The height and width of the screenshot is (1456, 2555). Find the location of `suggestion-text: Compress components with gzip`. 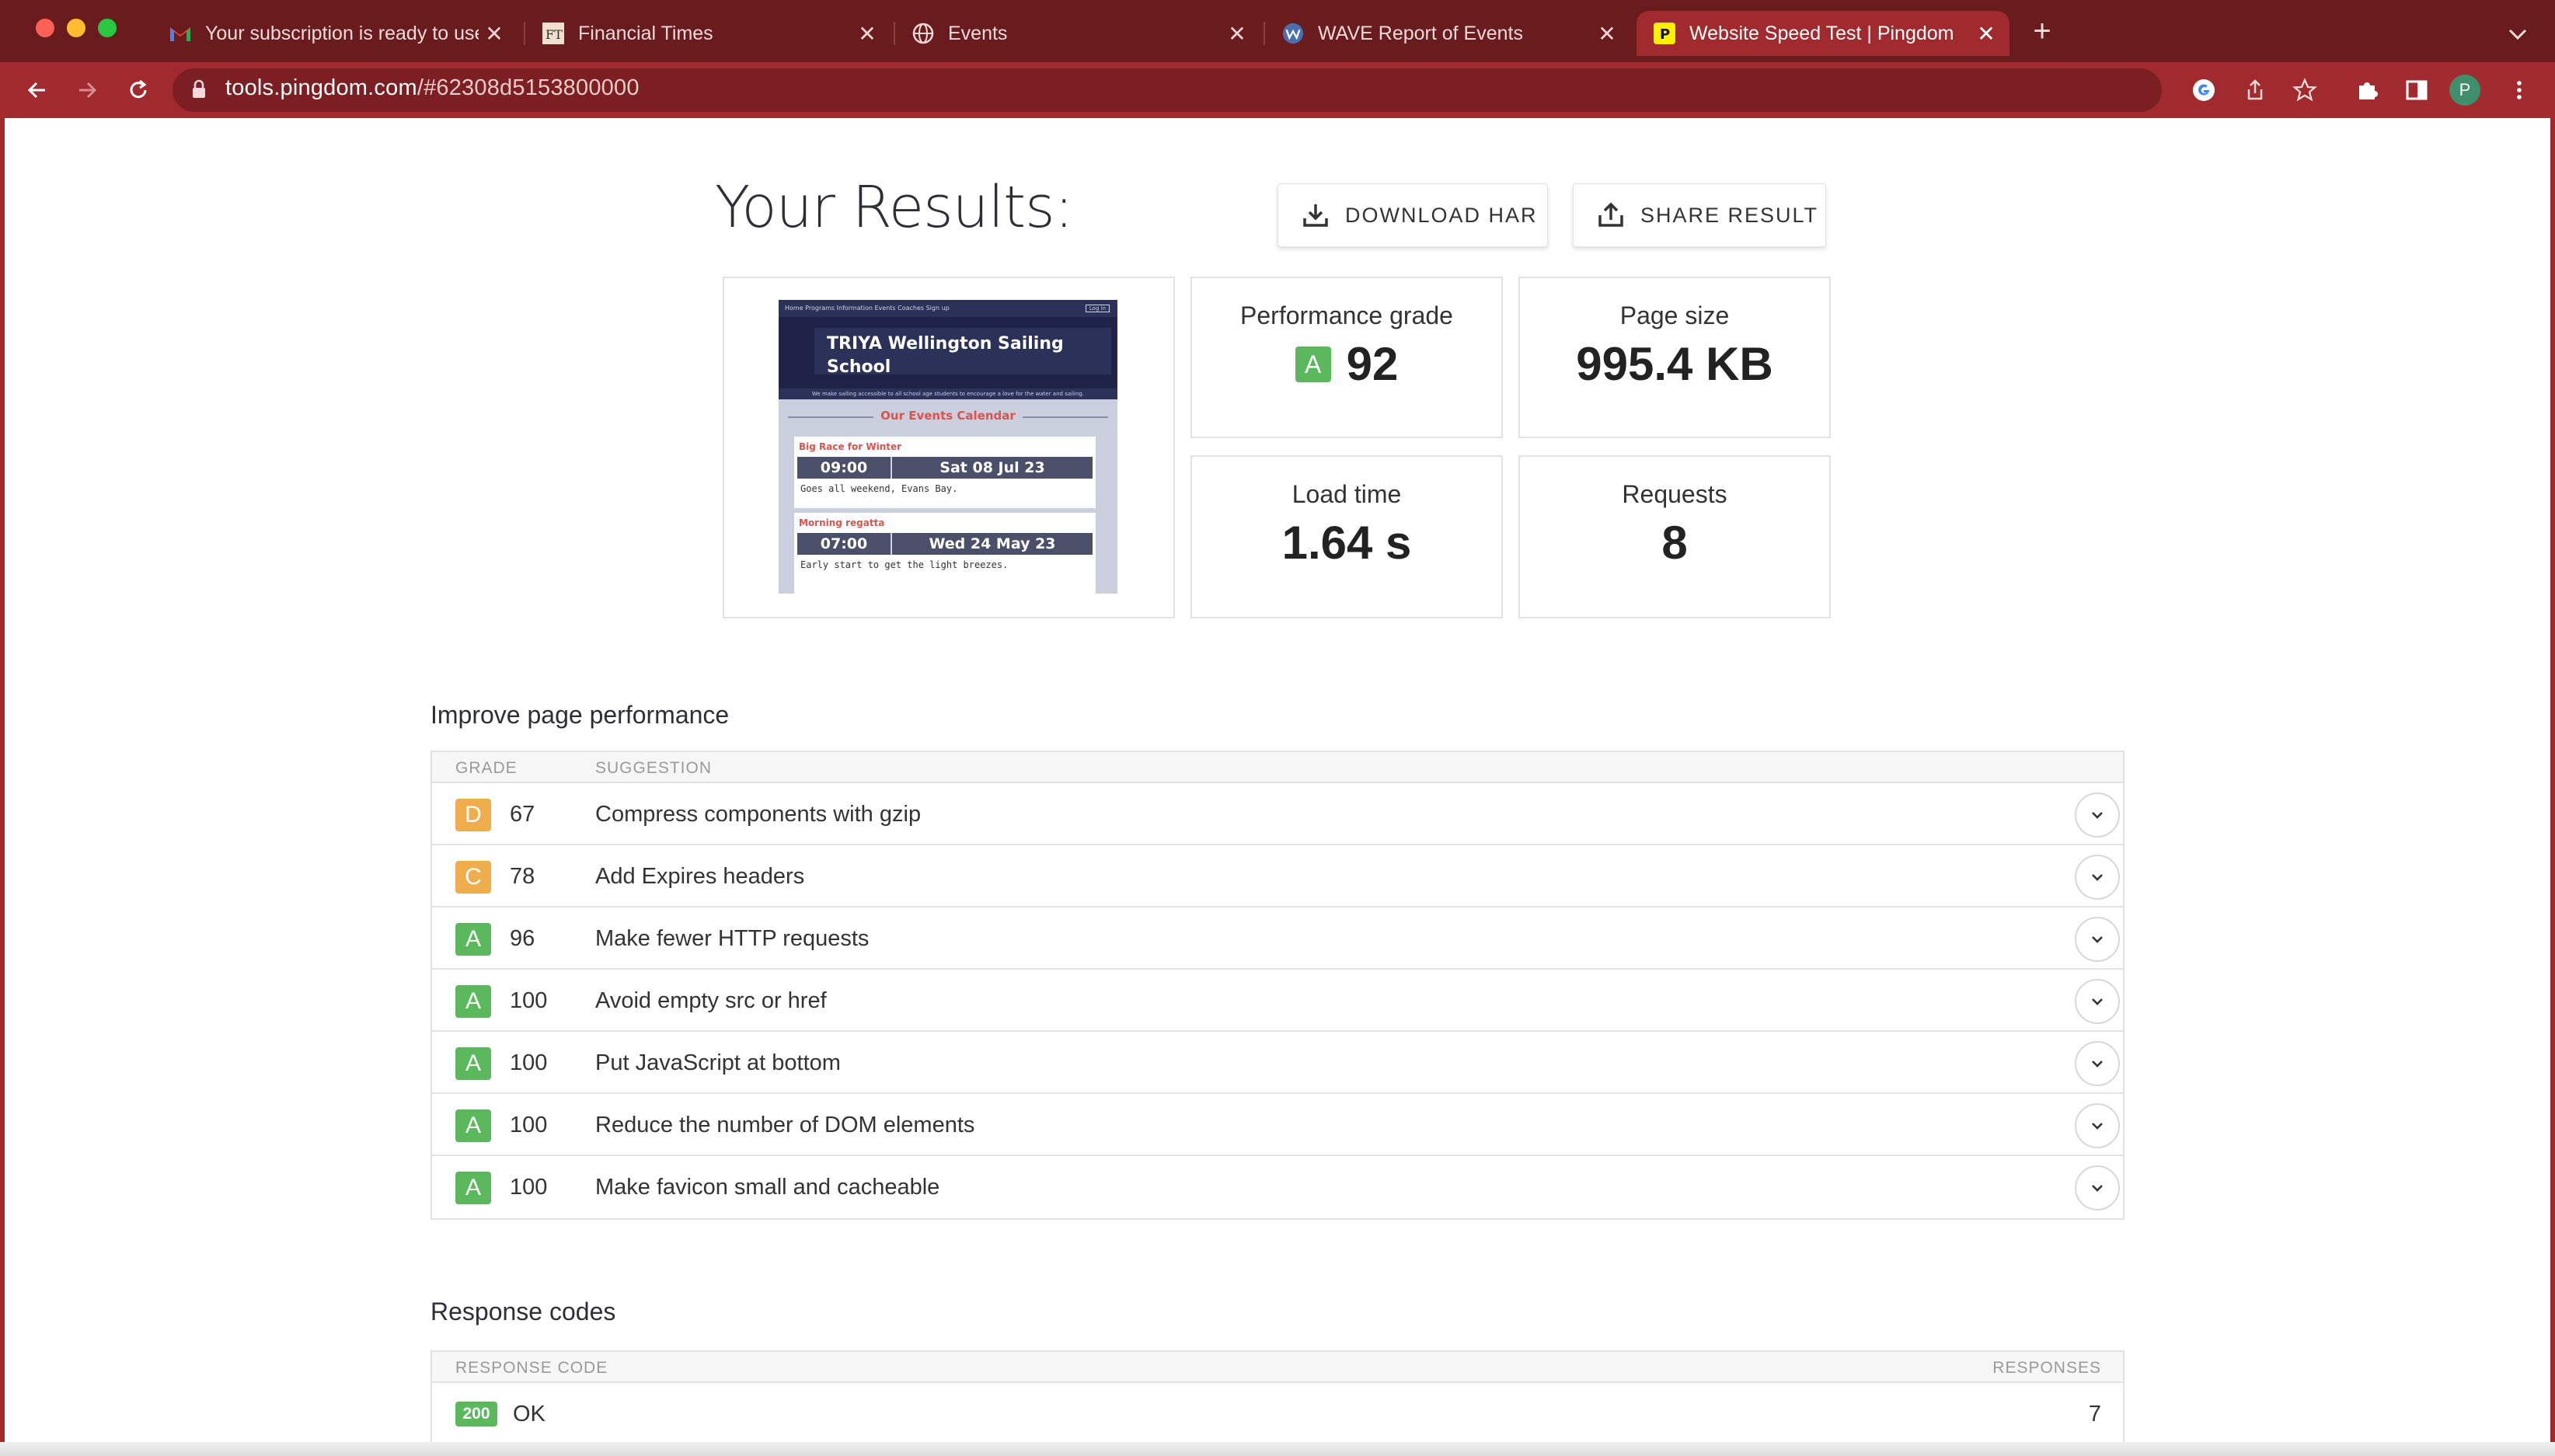

suggestion-text: Compress components with gzip is located at coordinates (758, 815).